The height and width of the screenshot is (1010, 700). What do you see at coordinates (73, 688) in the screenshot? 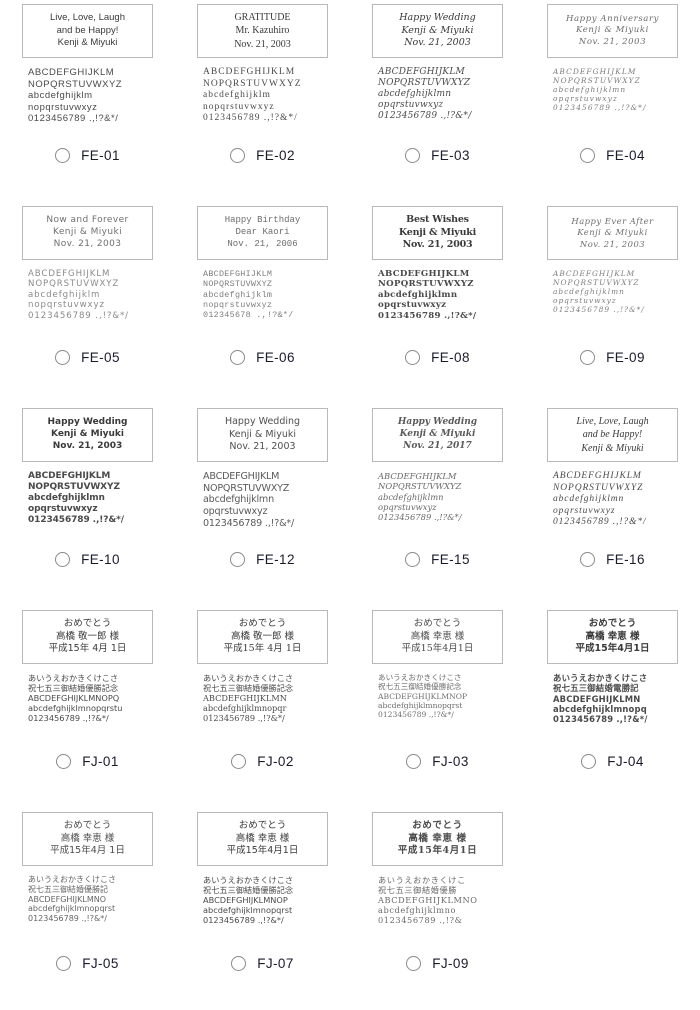
I see `sample-line: 祝七五三御結婚優勝記念` at bounding box center [73, 688].